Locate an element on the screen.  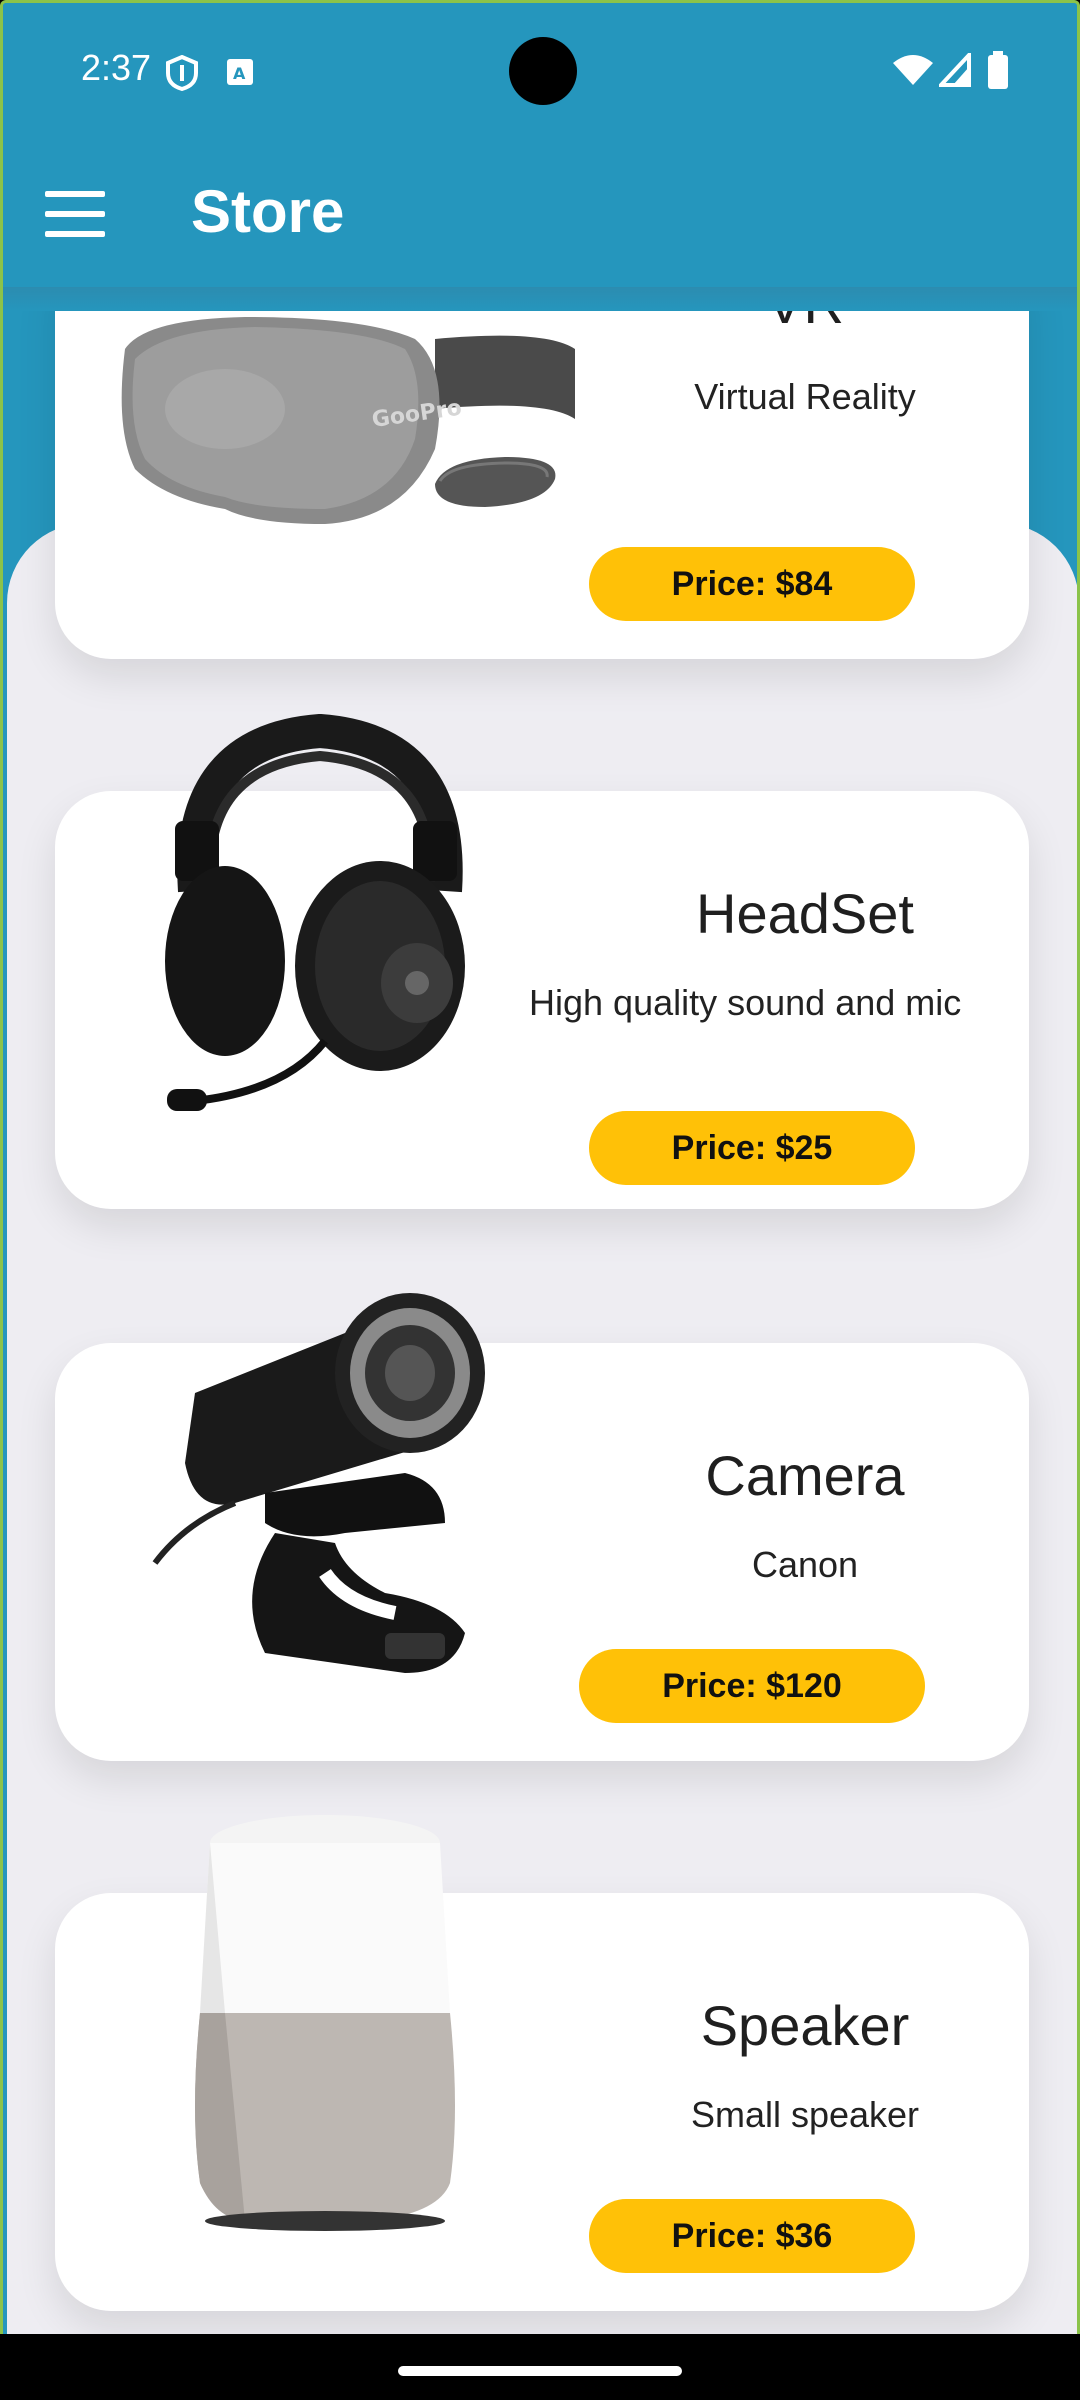
price-button: Price: $120 is located at coordinates (752, 1686).